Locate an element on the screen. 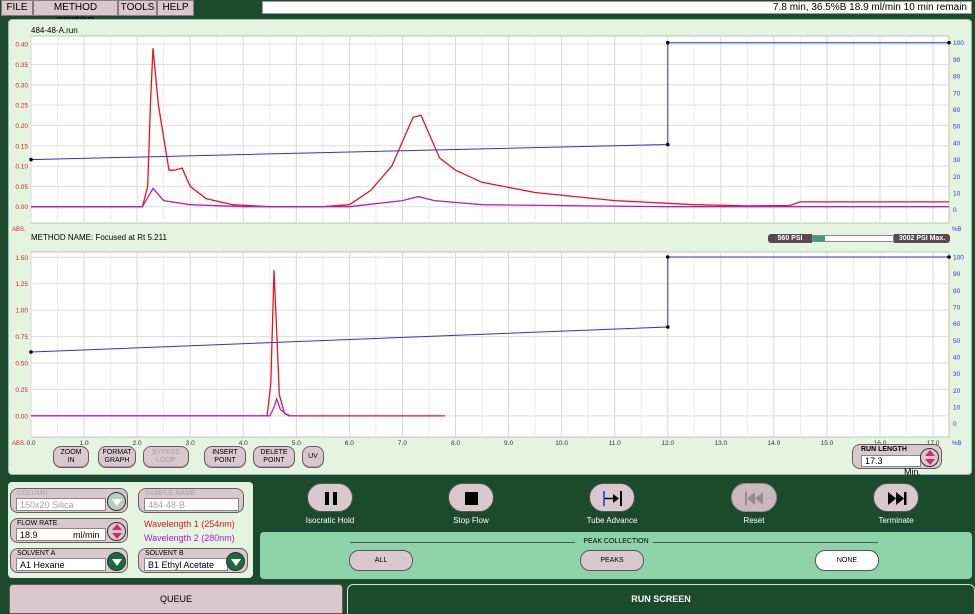  terminate-label: Terminate is located at coordinates (896, 520).